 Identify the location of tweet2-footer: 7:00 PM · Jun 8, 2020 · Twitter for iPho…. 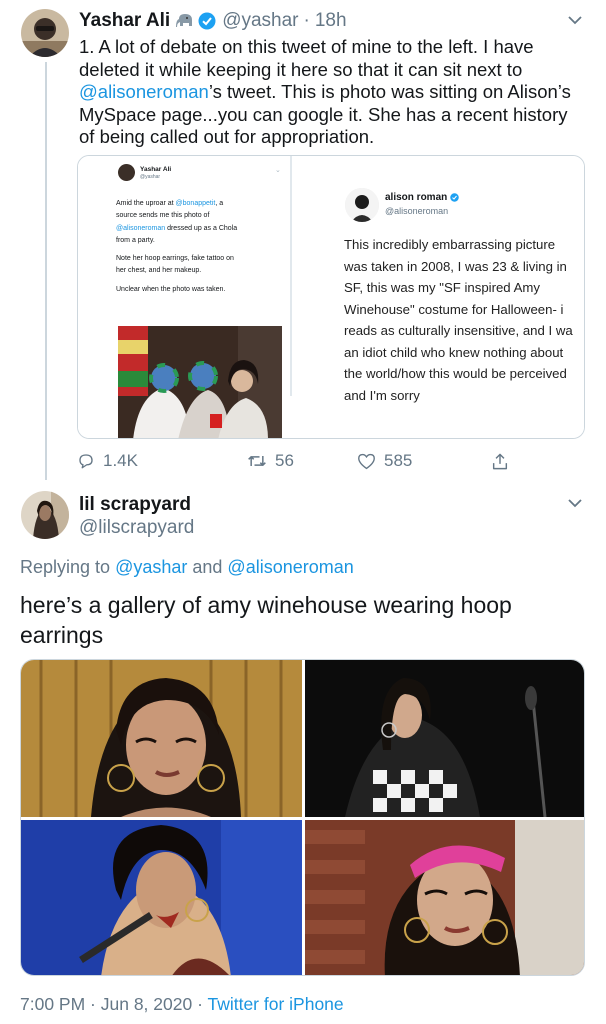
(182, 1004).